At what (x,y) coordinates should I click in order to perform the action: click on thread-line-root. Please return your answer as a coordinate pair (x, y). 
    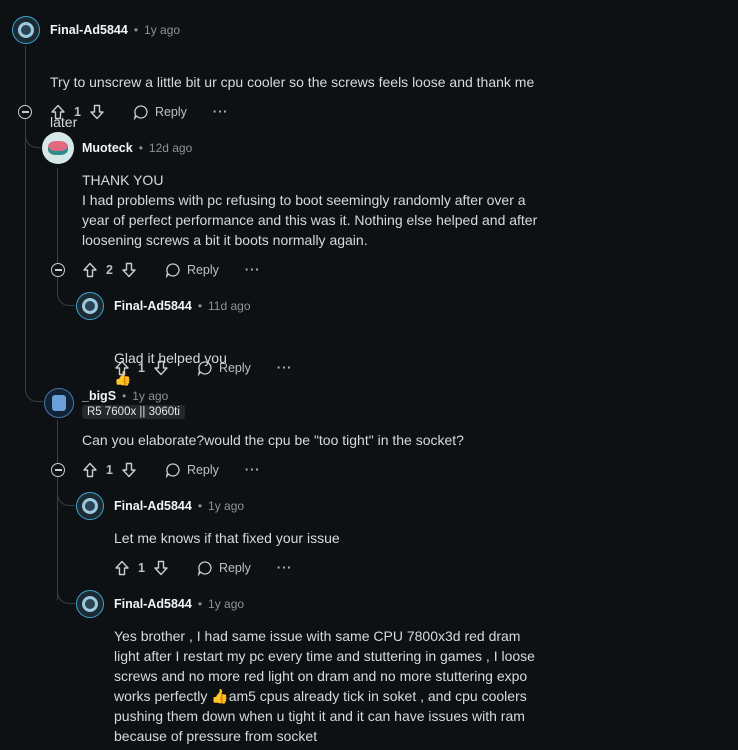
    Looking at the image, I should click on (25, 216).